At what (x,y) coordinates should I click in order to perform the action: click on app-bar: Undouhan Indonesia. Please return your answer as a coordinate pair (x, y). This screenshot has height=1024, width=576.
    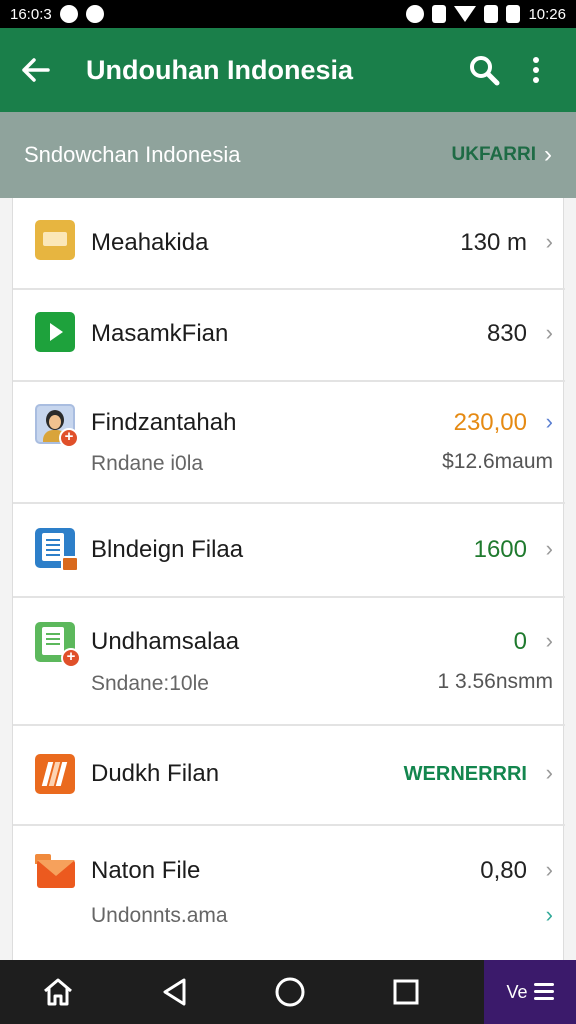
    Looking at the image, I should click on (288, 70).